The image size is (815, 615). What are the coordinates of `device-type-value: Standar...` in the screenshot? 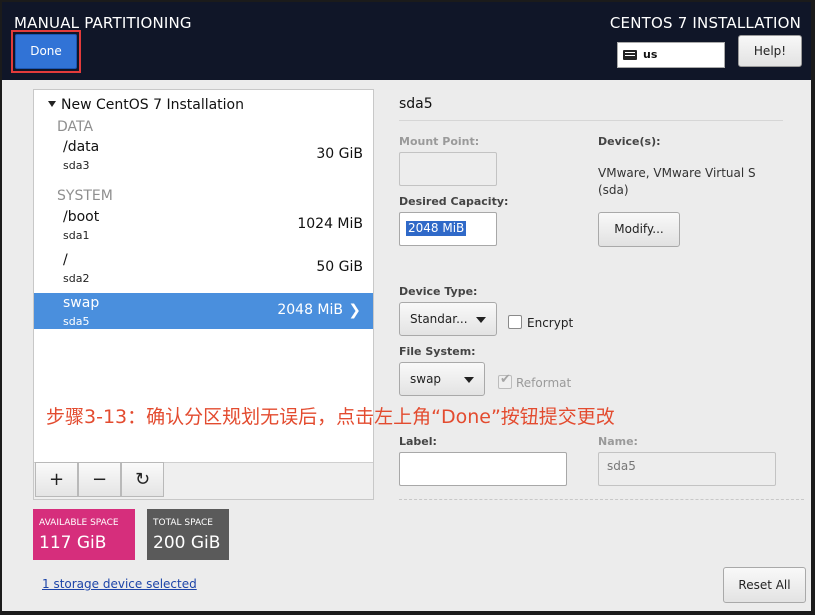 It's located at (439, 319).